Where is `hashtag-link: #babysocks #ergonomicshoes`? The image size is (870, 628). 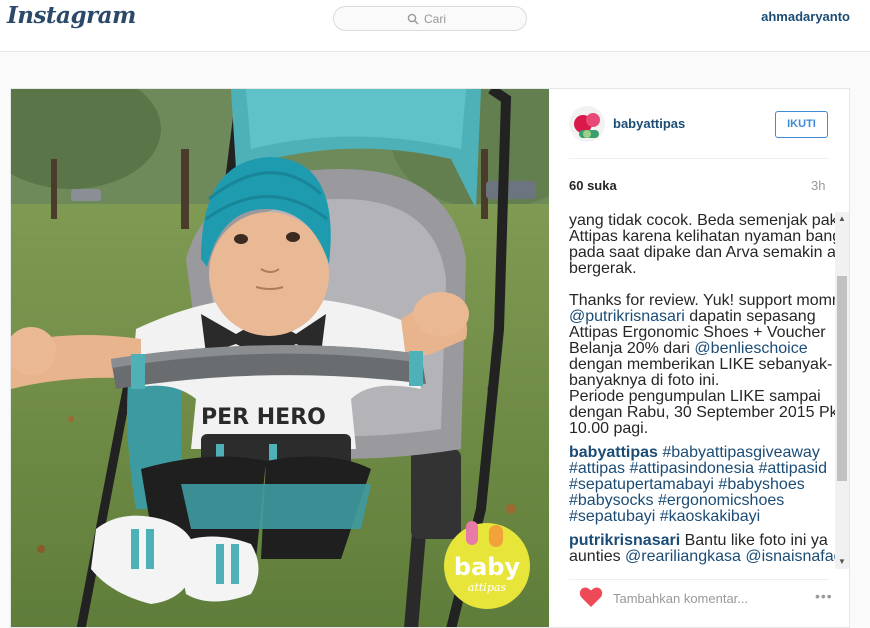
hashtag-link: #babysocks #ergonomicshoes is located at coordinates (703, 500).